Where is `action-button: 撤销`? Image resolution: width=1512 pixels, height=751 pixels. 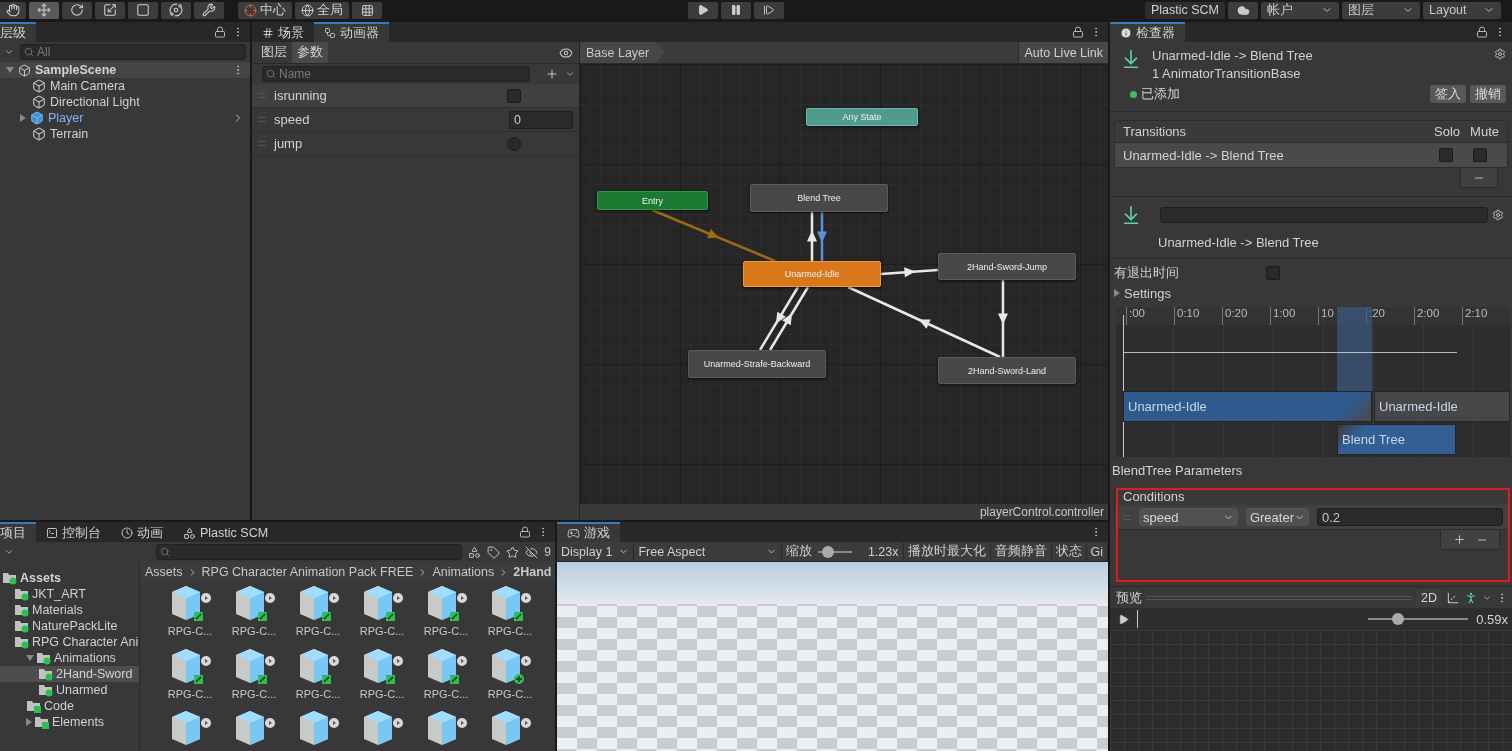 action-button: 撤销 is located at coordinates (1488, 94).